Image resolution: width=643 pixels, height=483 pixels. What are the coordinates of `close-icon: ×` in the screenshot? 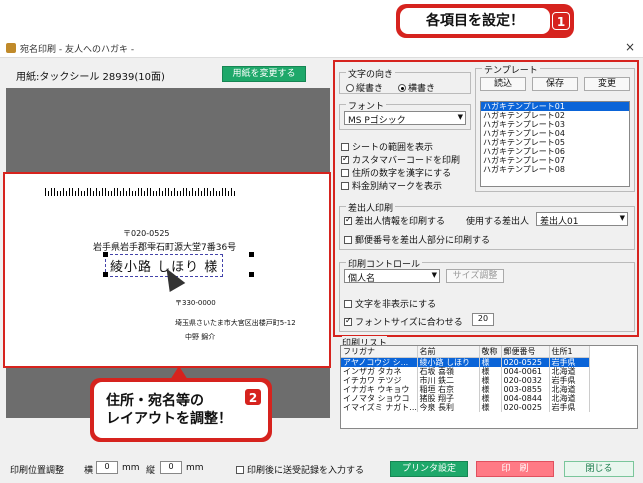 It's located at (630, 47).